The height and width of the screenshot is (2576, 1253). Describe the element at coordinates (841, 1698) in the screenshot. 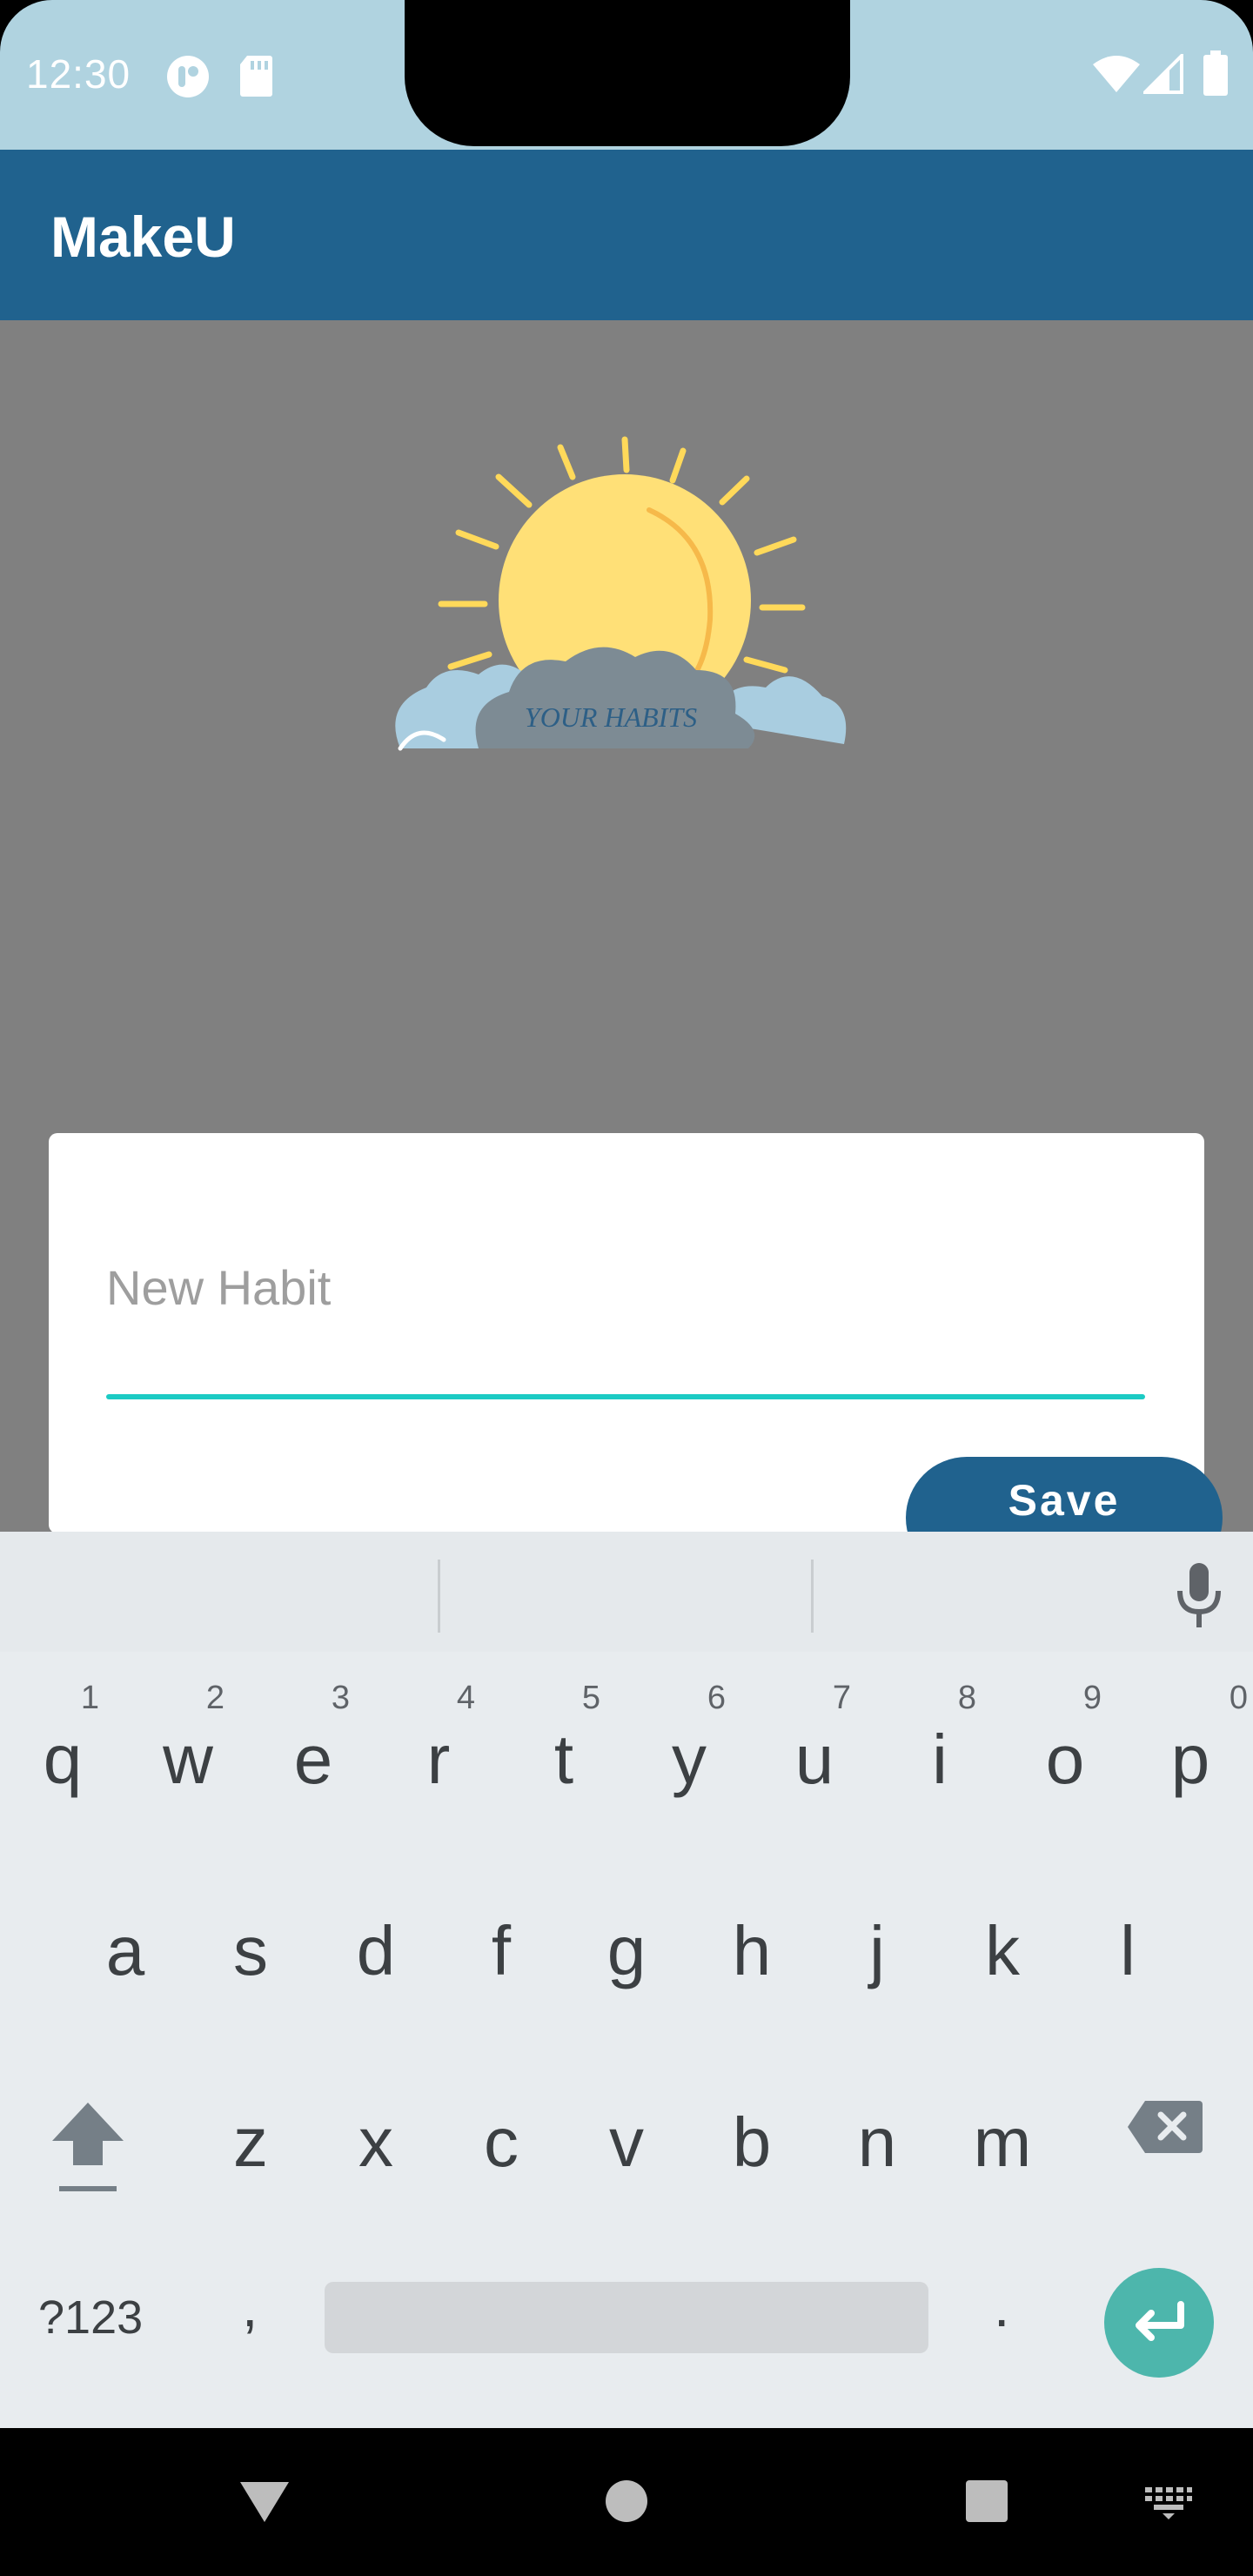

I see `key-hint: 7` at that location.